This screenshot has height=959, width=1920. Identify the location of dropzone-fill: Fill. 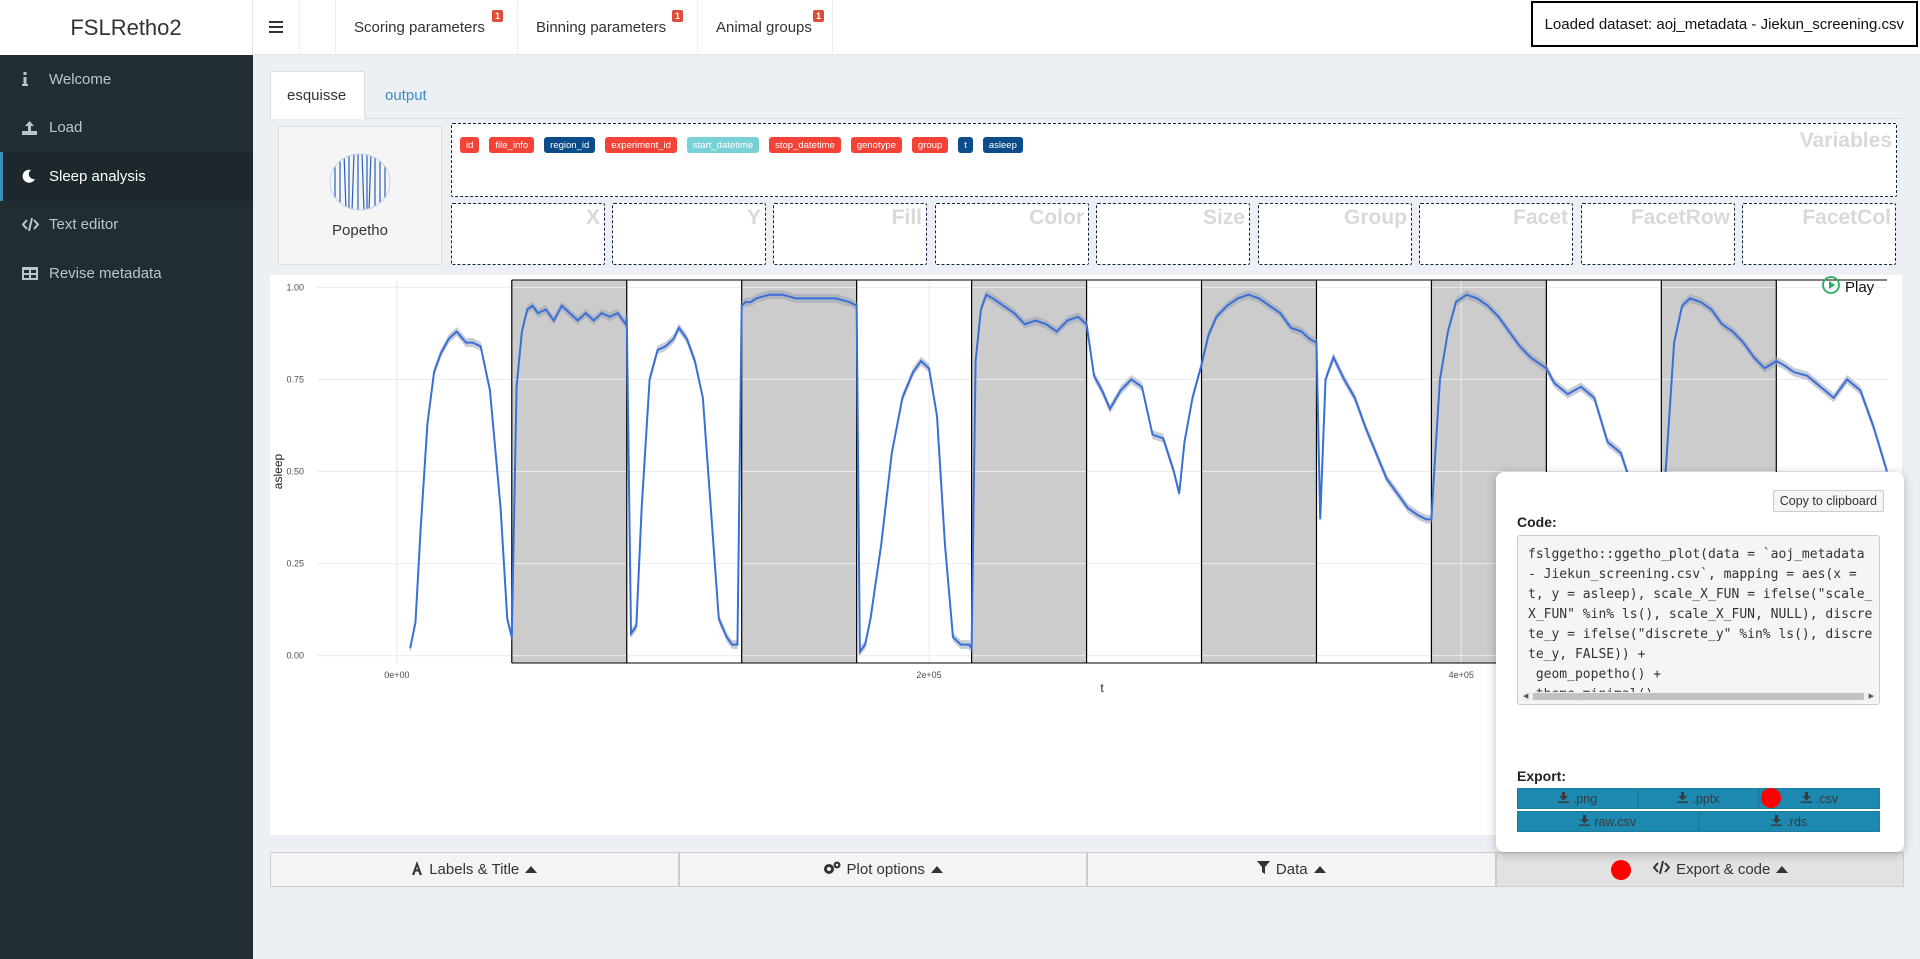
(850, 234).